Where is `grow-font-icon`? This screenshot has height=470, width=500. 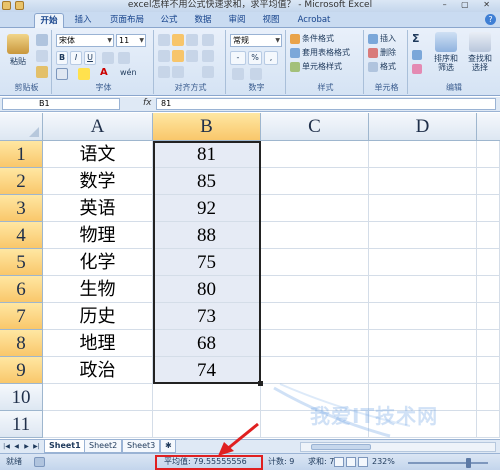
grow-font-icon is located at coordinates (108, 58).